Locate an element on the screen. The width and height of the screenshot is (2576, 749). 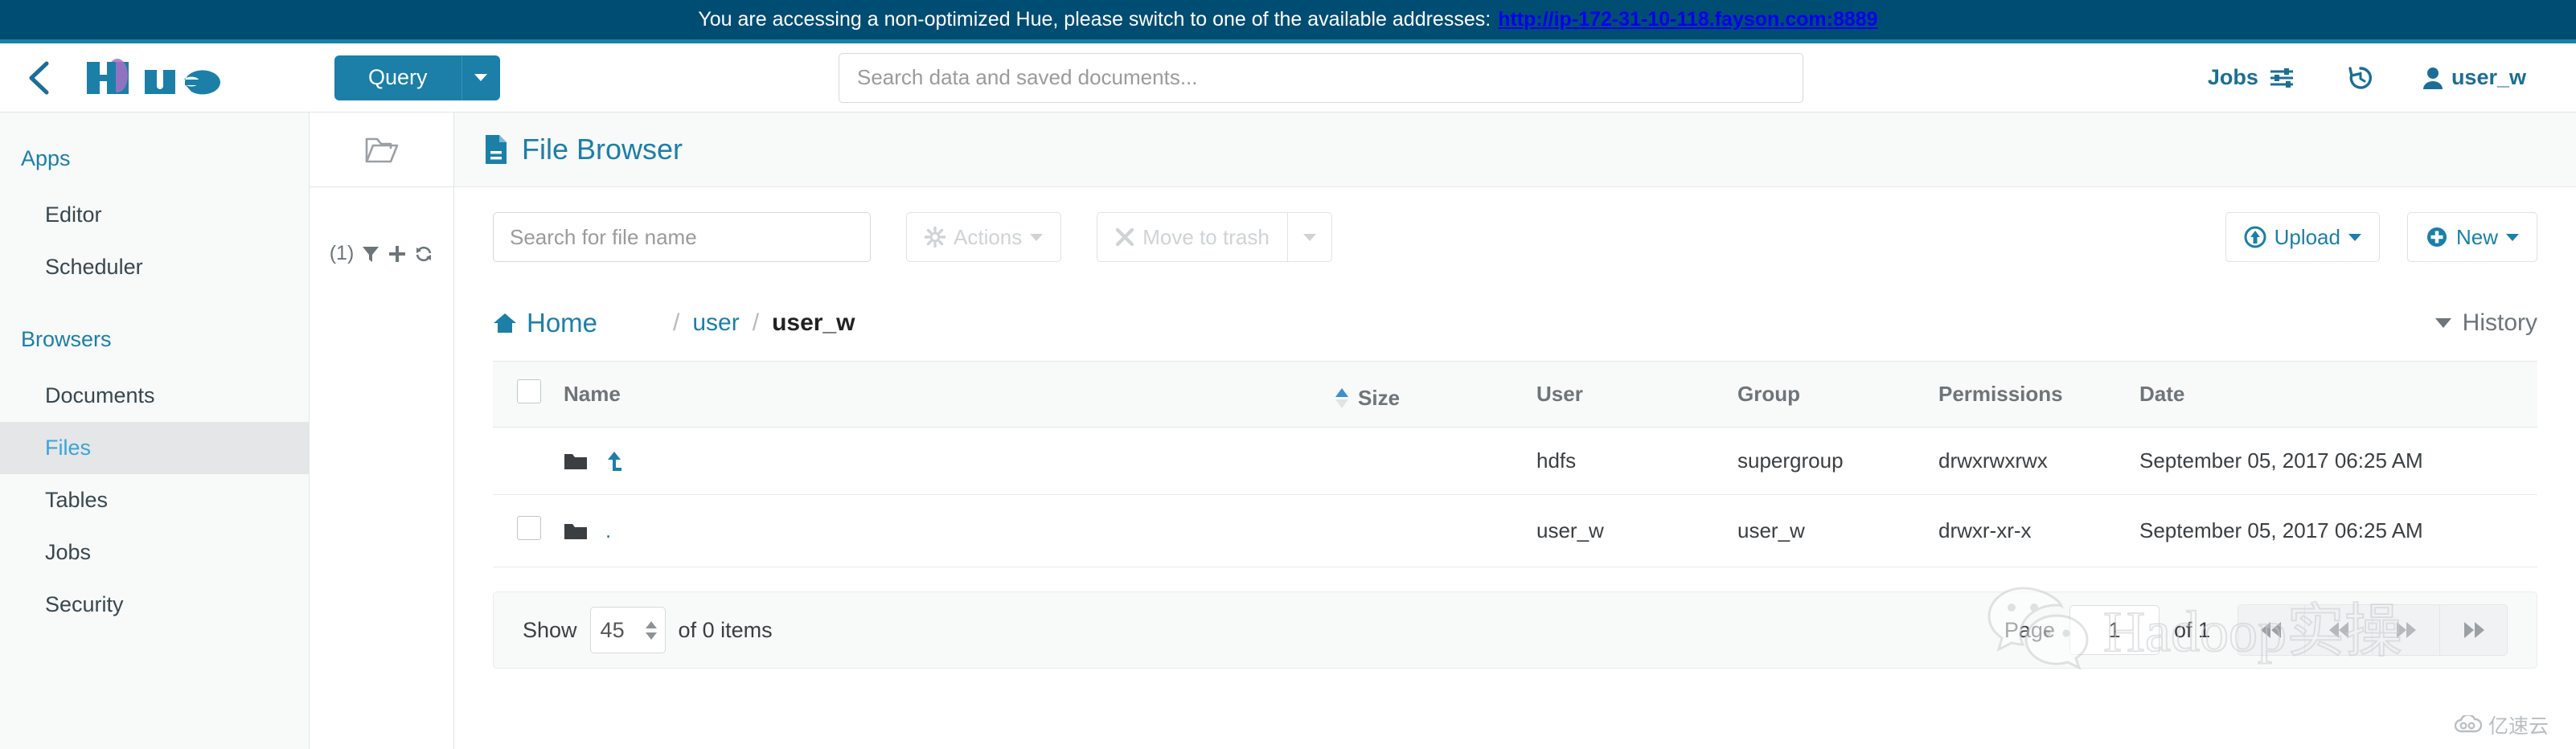
row-permissions-cell: drwxr-xr-x is located at coordinates (2038, 530).